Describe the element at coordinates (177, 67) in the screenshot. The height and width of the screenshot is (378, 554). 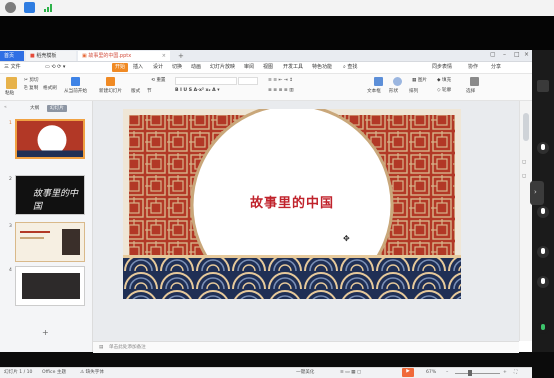
I see `menu-transition: 切换` at that location.